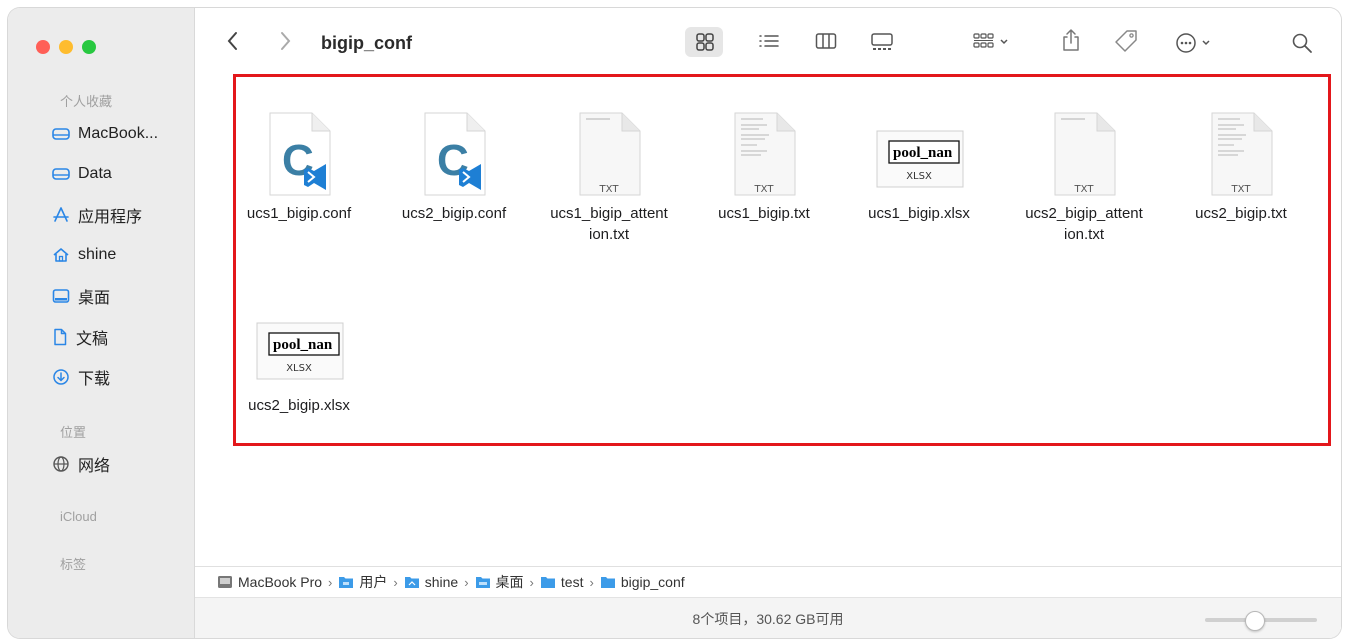  Describe the element at coordinates (122, 337) in the screenshot. I see `sidebar-item-documents: 文稿` at that location.